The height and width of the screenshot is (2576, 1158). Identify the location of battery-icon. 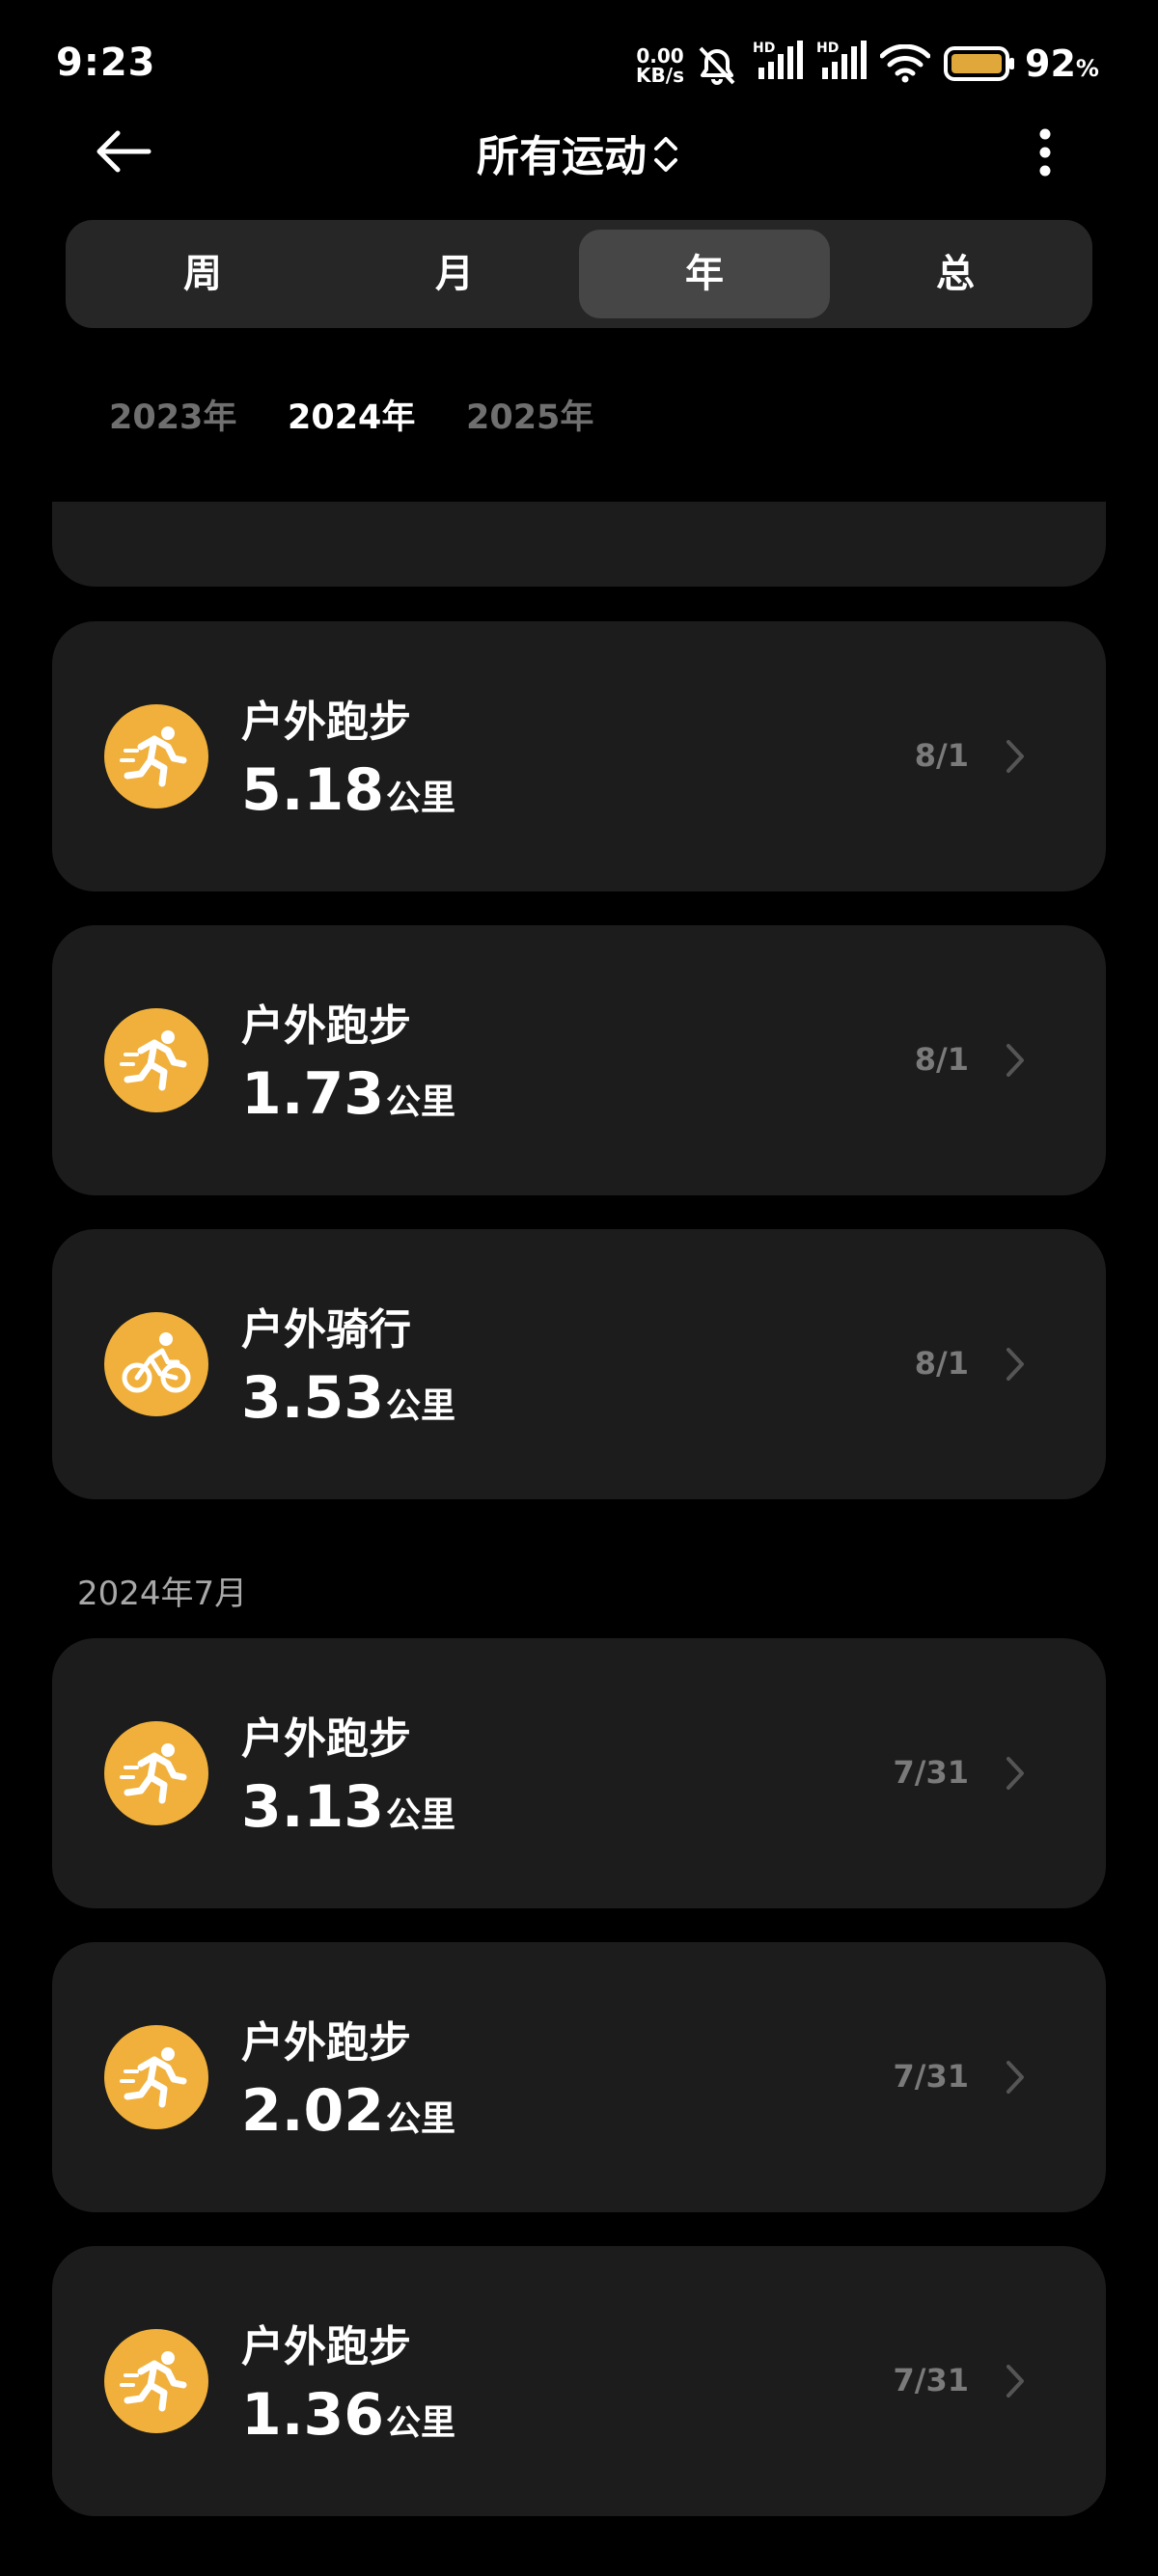
(980, 65).